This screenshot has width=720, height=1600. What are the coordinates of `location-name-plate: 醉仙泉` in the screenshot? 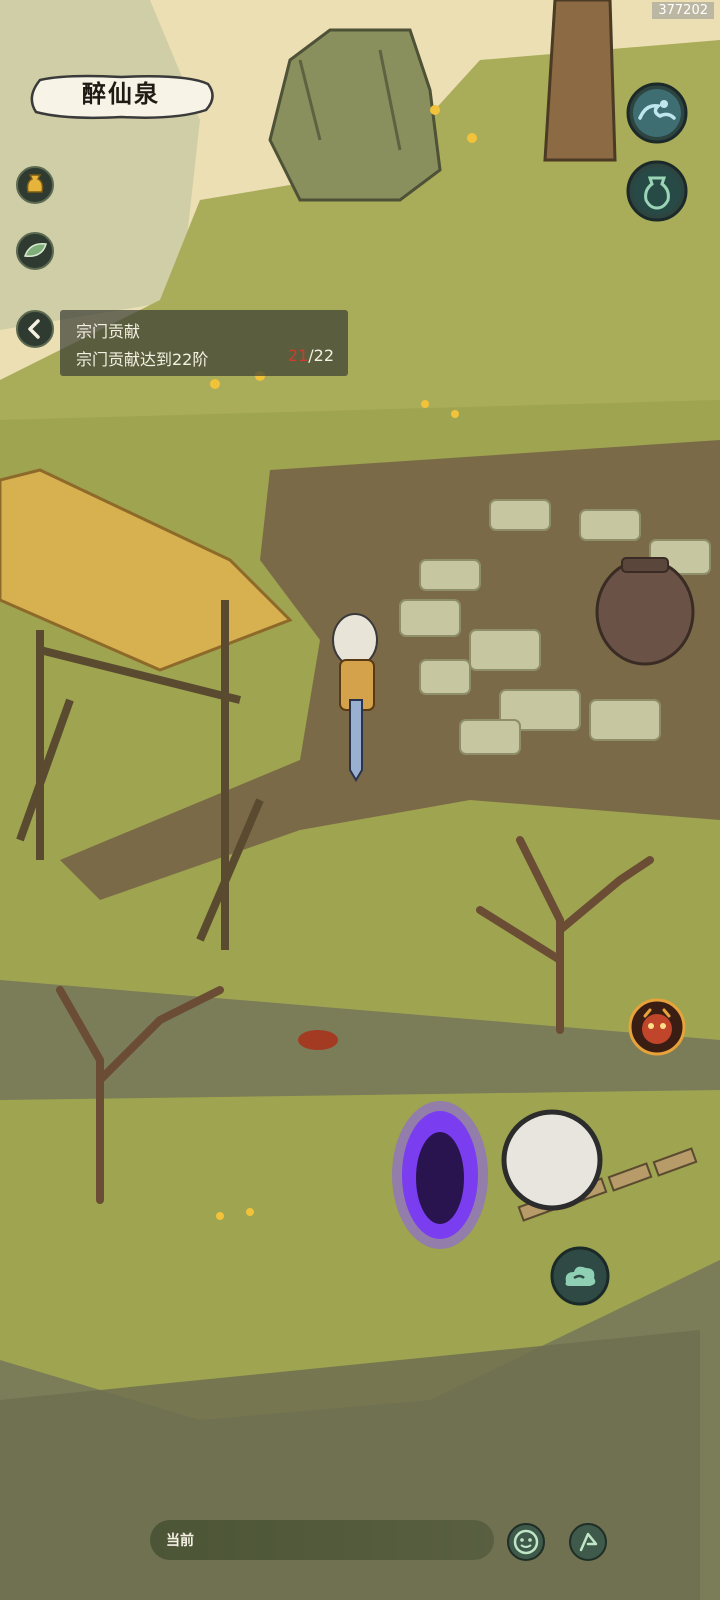 It's located at (121, 97).